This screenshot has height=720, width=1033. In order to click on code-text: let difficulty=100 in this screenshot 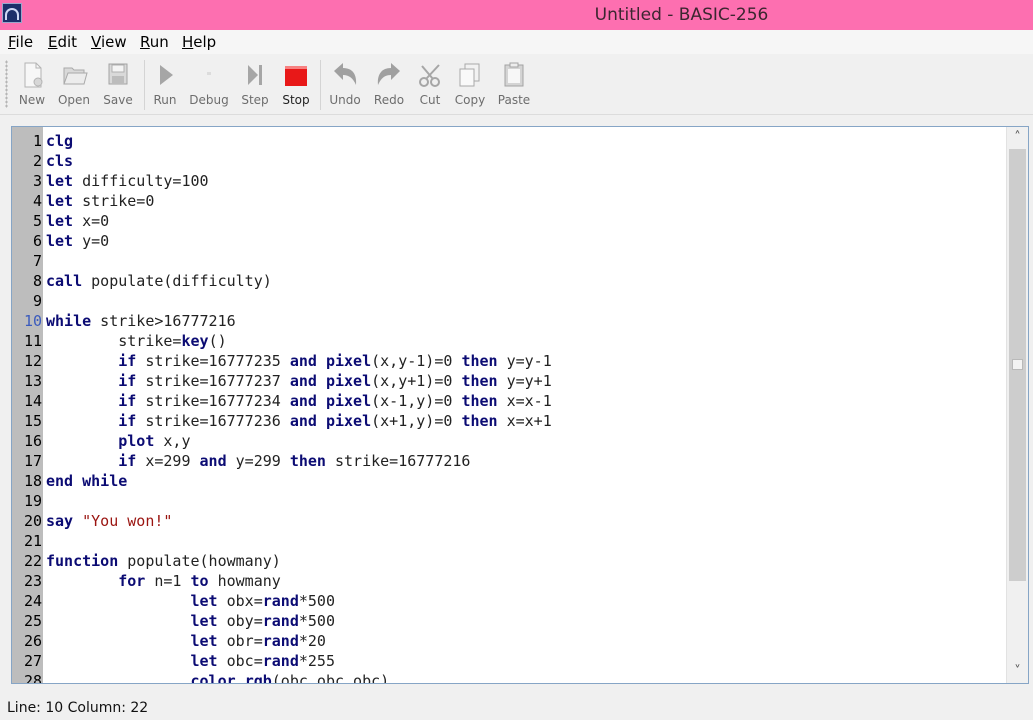, I will do `click(127, 181)`.